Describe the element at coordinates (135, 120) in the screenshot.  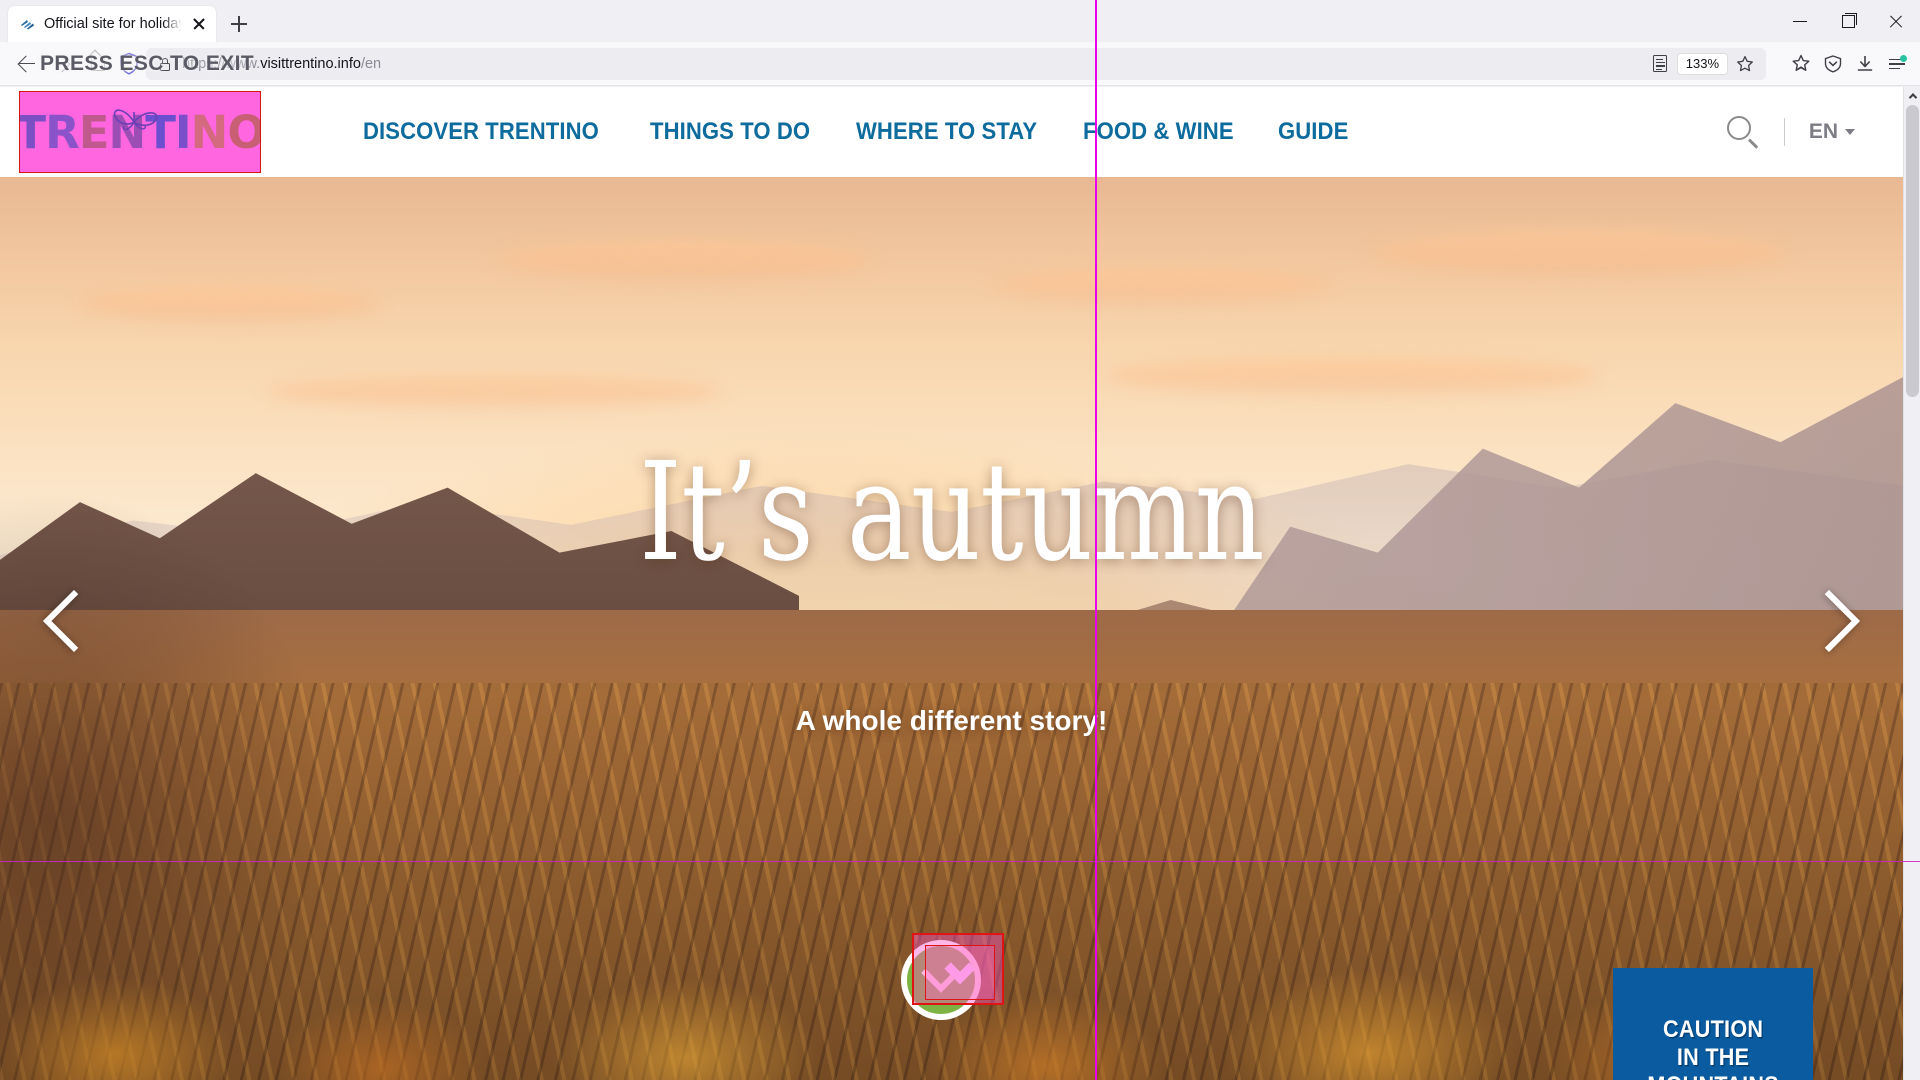
I see `butterfly-icon` at that location.